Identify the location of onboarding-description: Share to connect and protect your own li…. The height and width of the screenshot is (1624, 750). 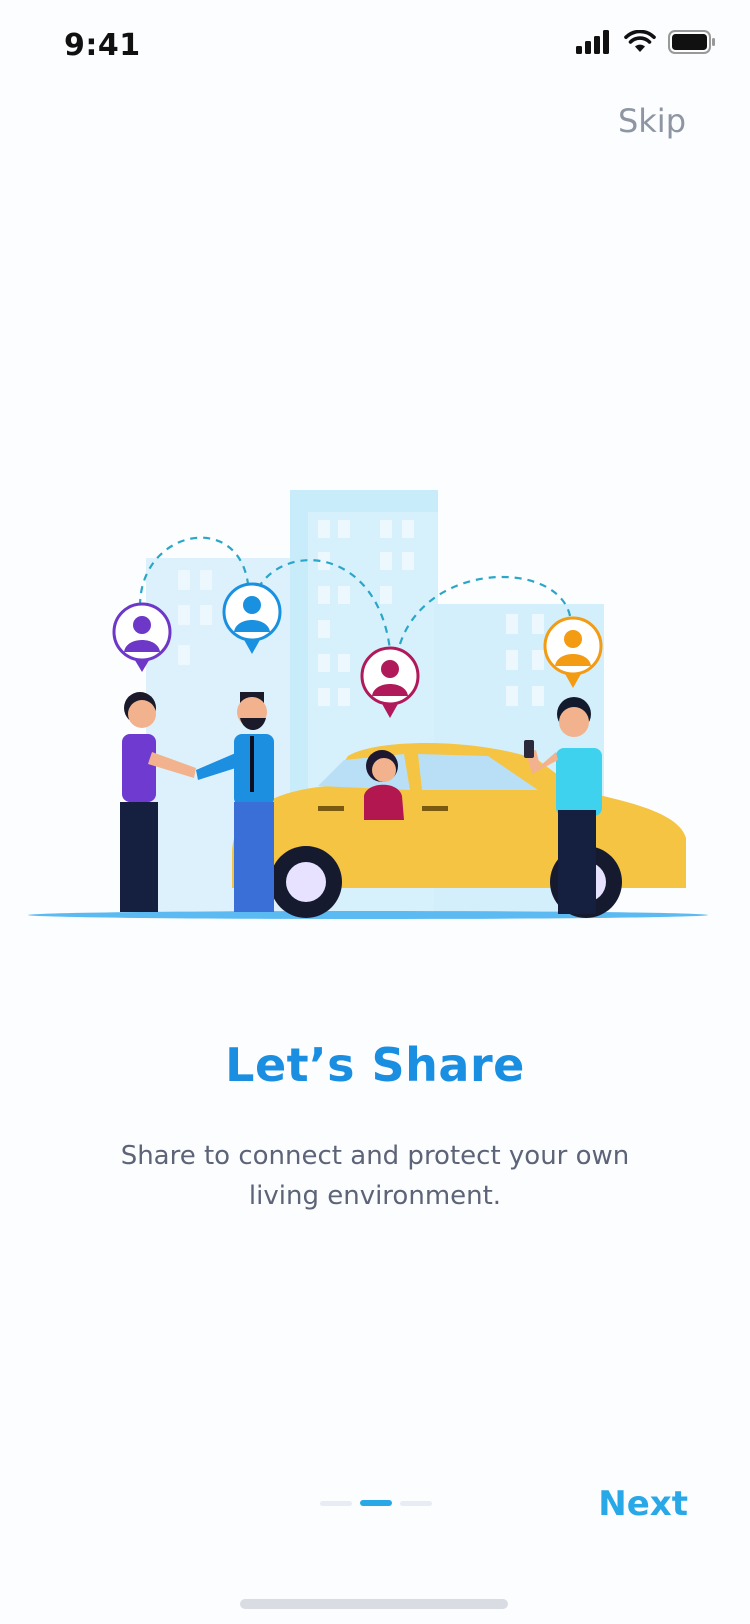
(375, 1176).